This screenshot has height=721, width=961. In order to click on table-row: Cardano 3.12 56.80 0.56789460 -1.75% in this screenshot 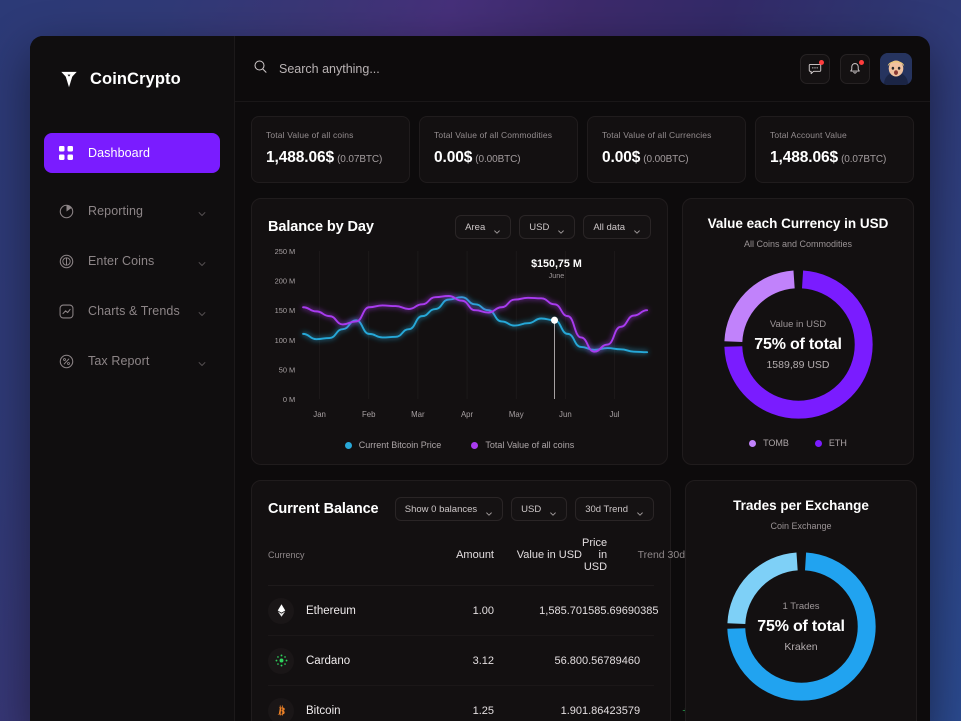, I will do `click(493, 661)`.